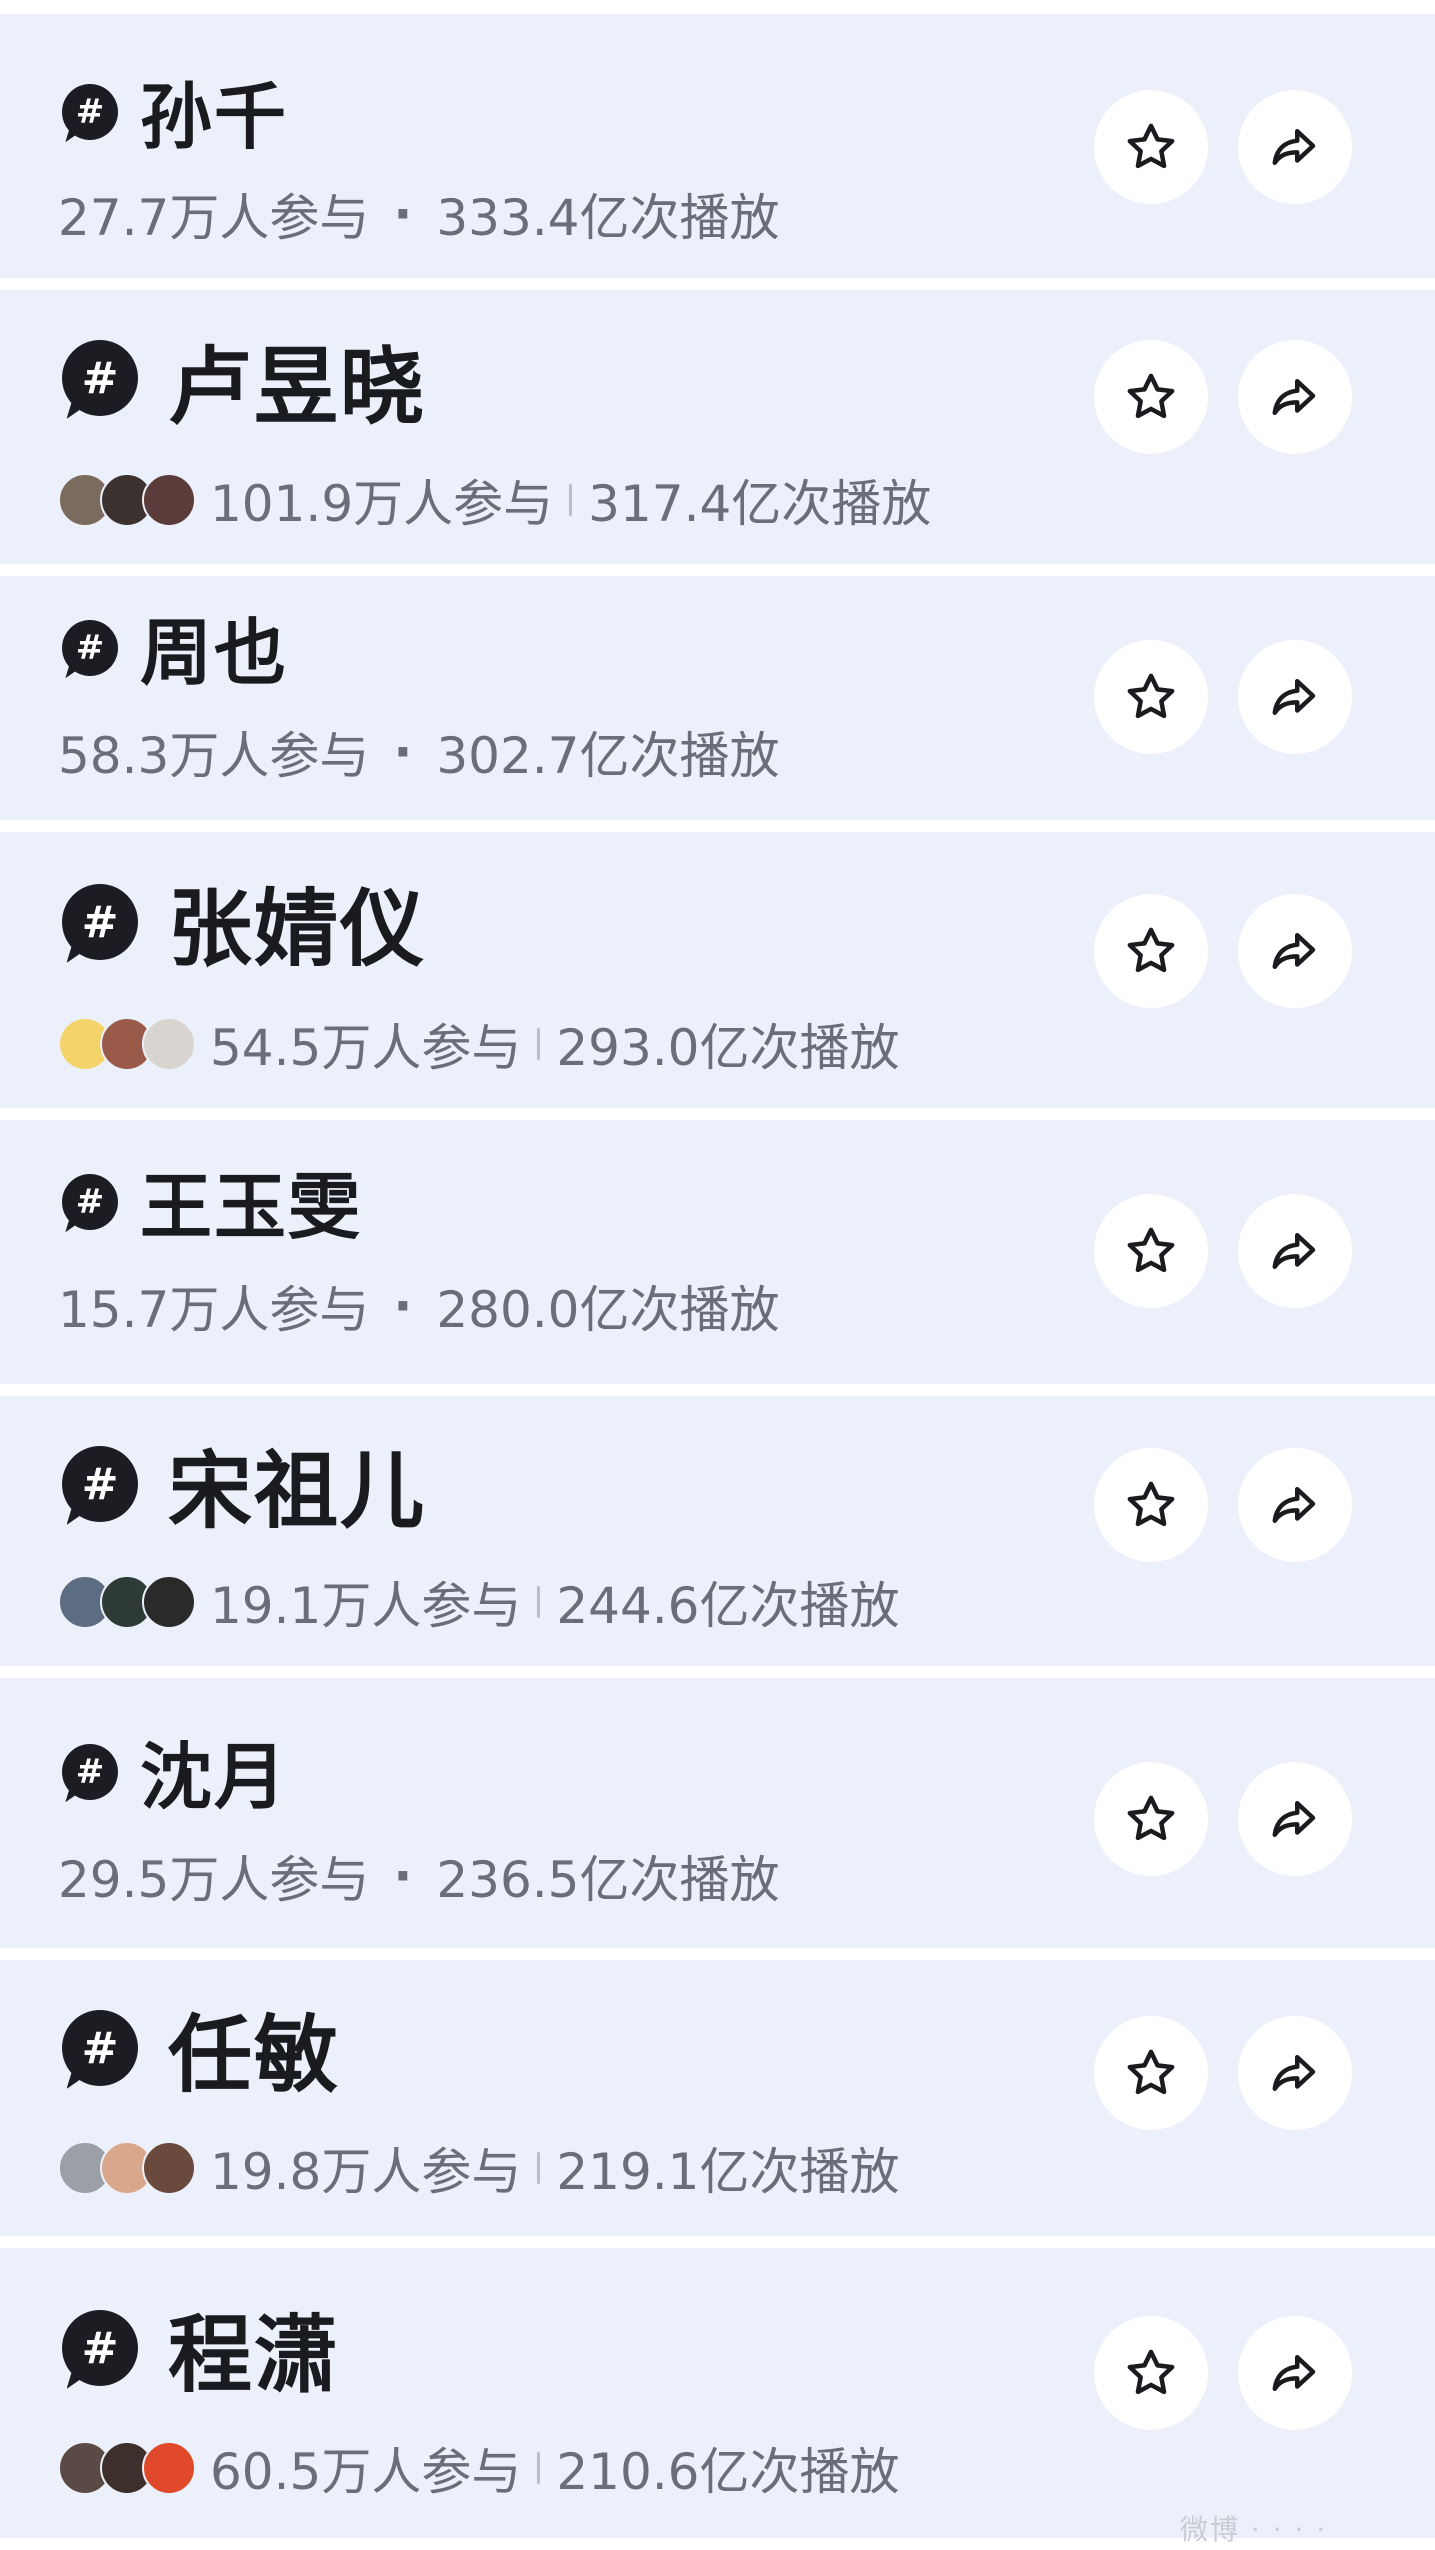 The height and width of the screenshot is (2550, 1435). I want to click on topic-title: 孙千, so click(214, 110).